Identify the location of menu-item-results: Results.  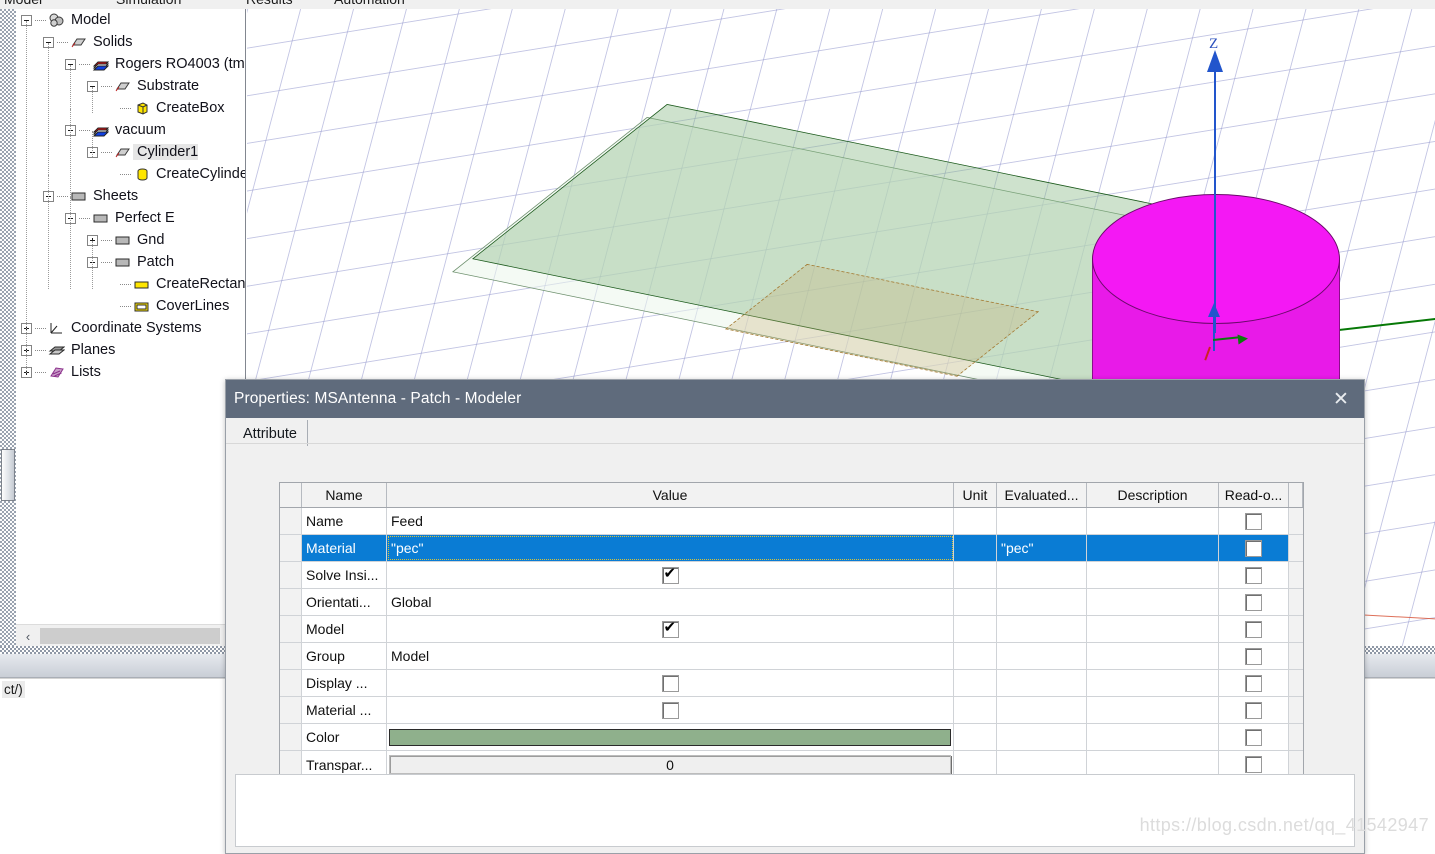
(269, 3).